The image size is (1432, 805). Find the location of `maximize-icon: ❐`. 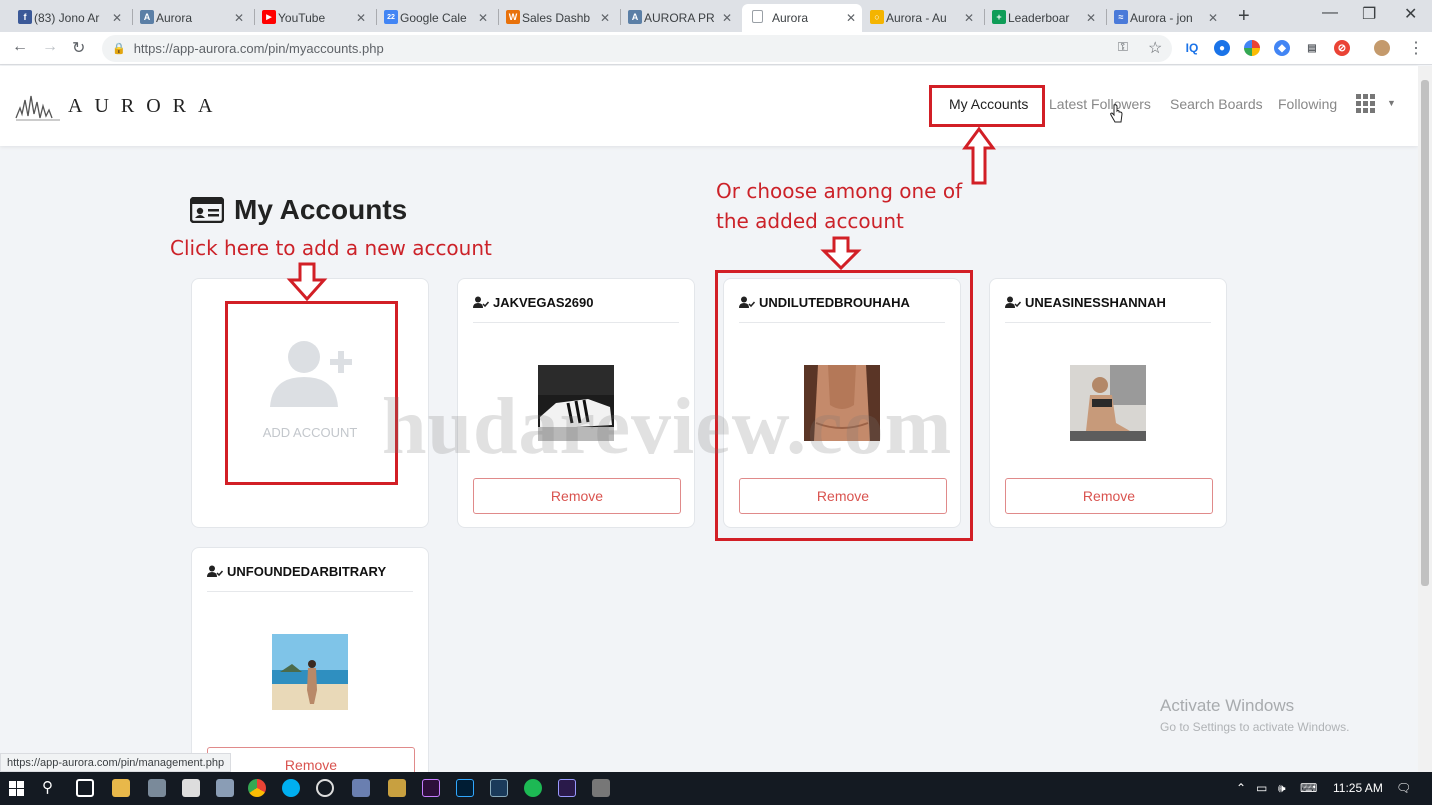

maximize-icon: ❐ is located at coordinates (1369, 14).